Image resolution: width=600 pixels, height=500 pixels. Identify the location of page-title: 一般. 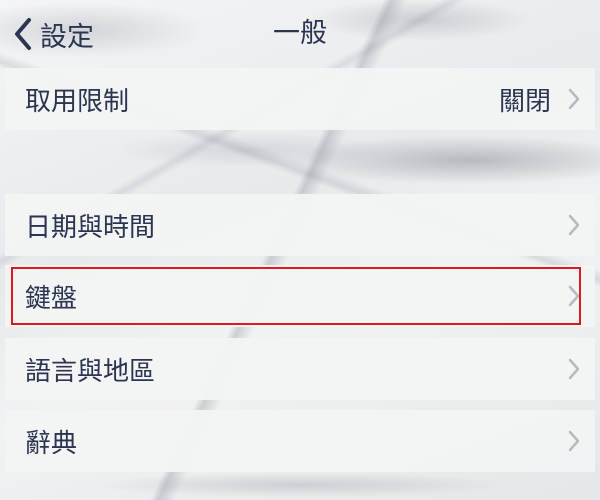
(300, 33).